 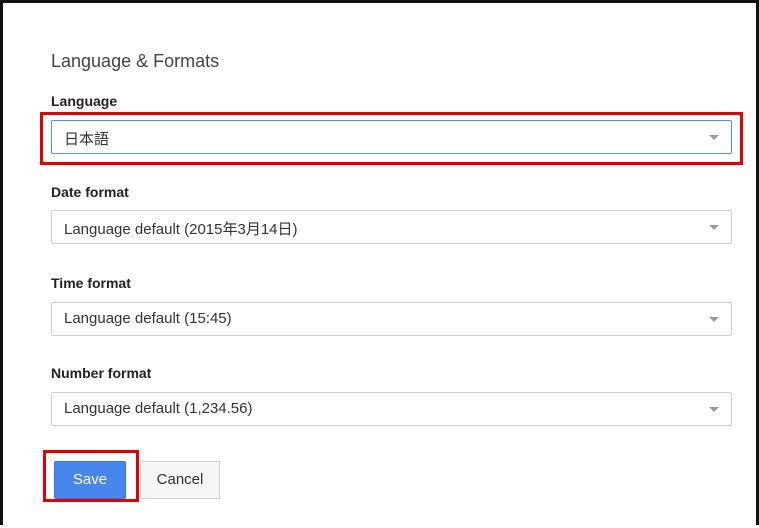 I want to click on time-format-select-value: Language default (15:45), so click(x=148, y=318).